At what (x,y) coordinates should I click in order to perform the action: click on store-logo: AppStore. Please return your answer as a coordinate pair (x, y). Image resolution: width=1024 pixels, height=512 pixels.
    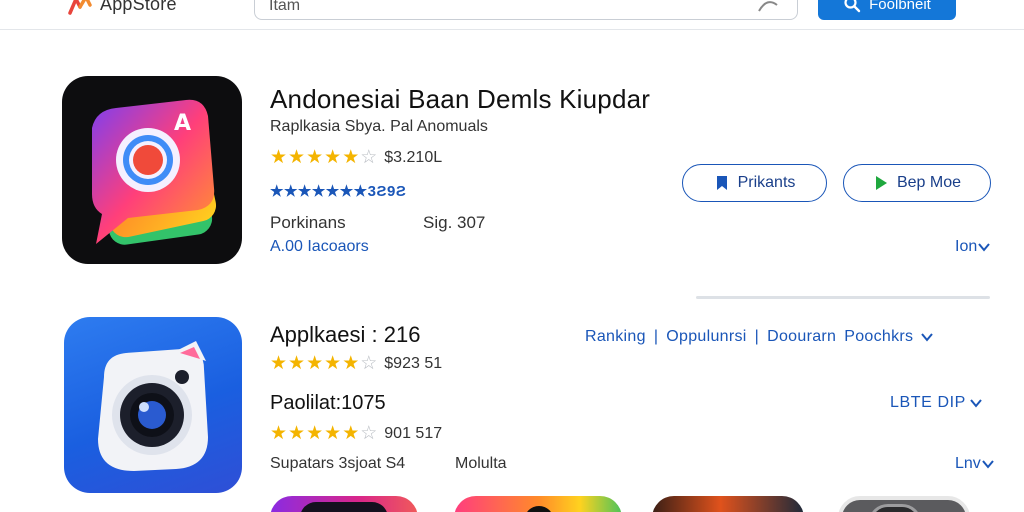
    Looking at the image, I should click on (121, 8).